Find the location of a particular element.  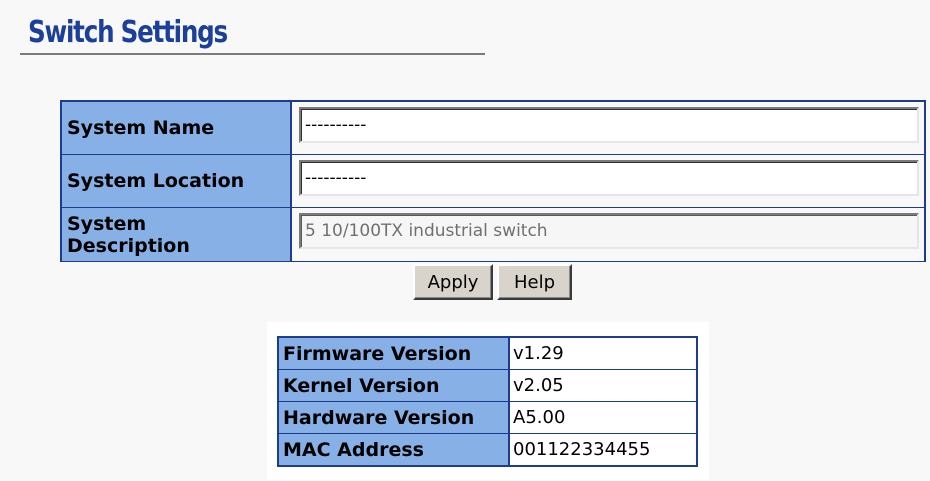

firmware-version-value: v1.29 is located at coordinates (538, 353).